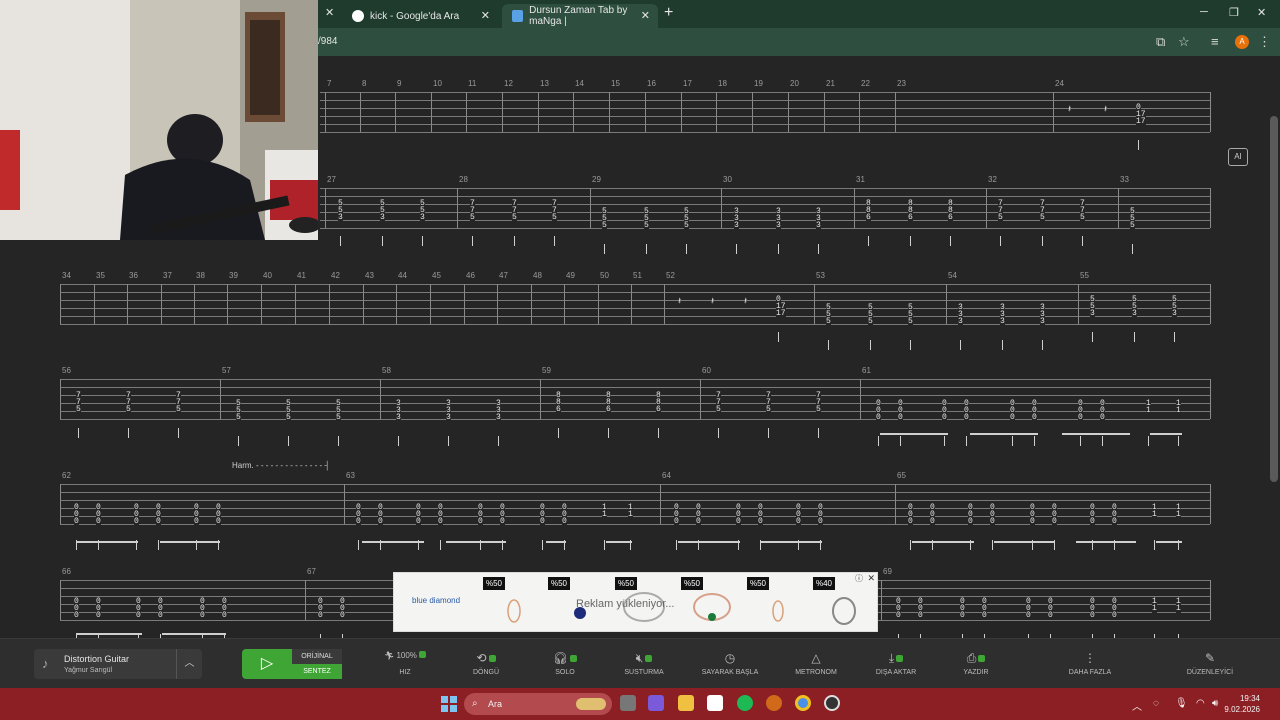 The height and width of the screenshot is (720, 1280). I want to click on ad-close-icon: ✕, so click(871, 578).